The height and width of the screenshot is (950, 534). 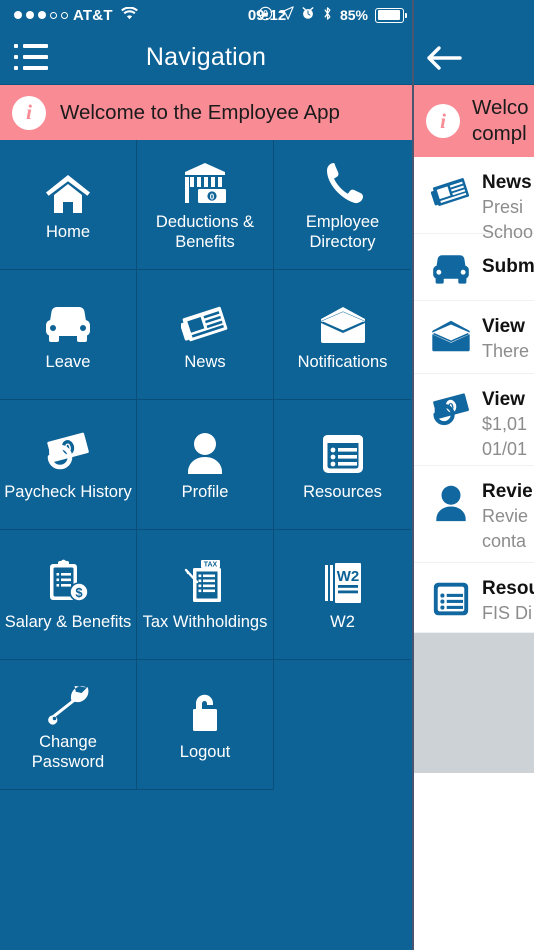 I want to click on tile-employee-directory: Employee Directory, so click(x=342, y=205).